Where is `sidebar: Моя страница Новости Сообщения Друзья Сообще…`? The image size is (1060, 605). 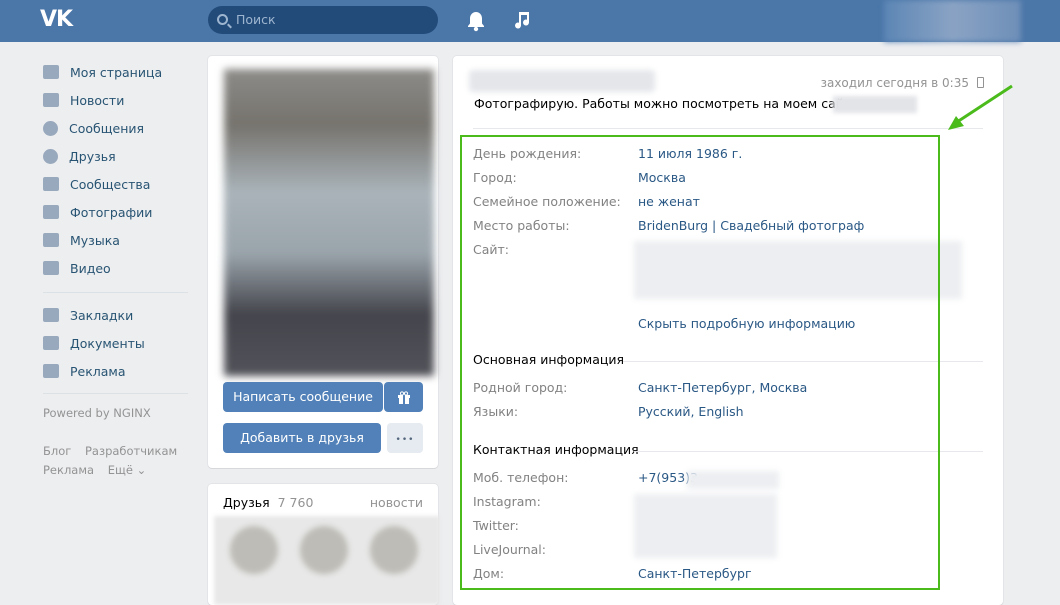
sidebar: Моя страница Новости Сообщения Друзья Сообще… is located at coordinates (115, 269).